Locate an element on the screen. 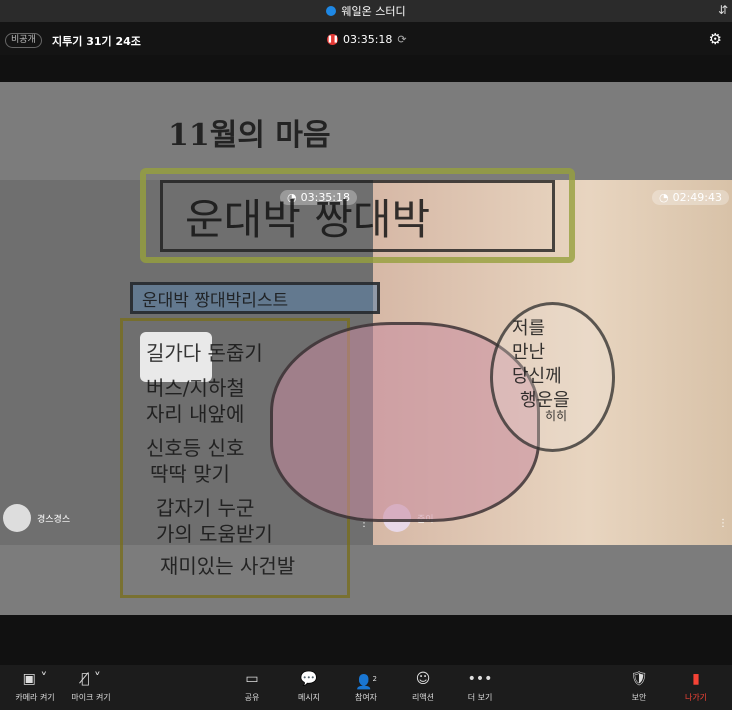 Image resolution: width=732 pixels, height=710 pixels. meeting-info-bar: 비공개 지투기 31기 24조 ❚❚ 03:35:18 ⟳ ⚙ is located at coordinates (366, 38).